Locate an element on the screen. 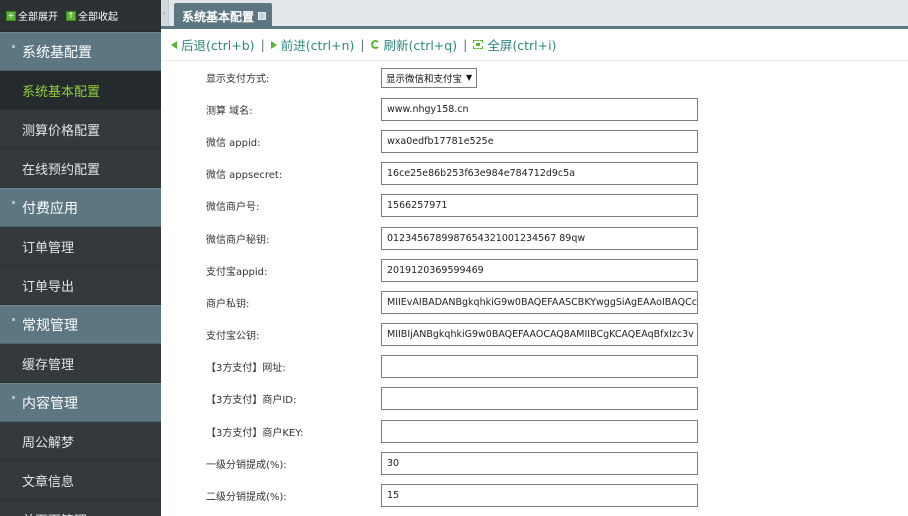  nav-item: 文章信息 is located at coordinates (80, 480).